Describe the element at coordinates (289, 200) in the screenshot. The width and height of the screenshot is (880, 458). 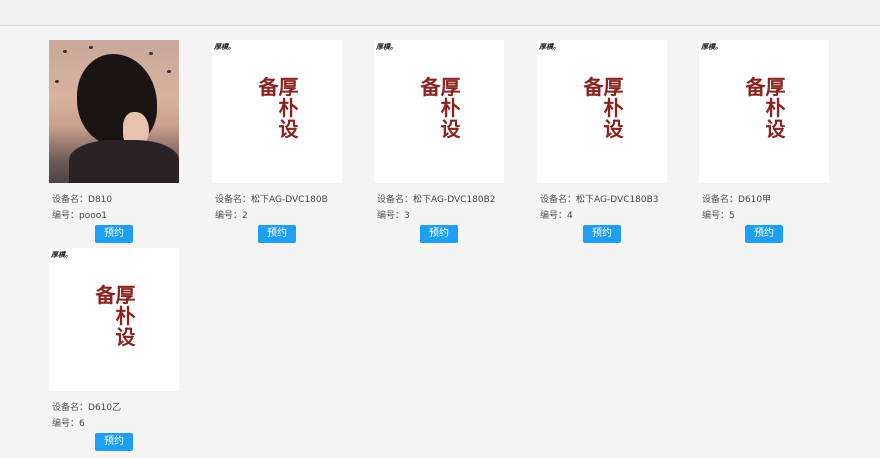
I see `device-name: 松下AG-DVC180B` at that location.